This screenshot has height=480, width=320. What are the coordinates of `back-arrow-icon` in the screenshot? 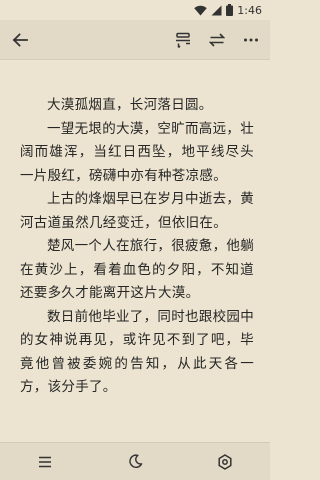 It's located at (20, 39).